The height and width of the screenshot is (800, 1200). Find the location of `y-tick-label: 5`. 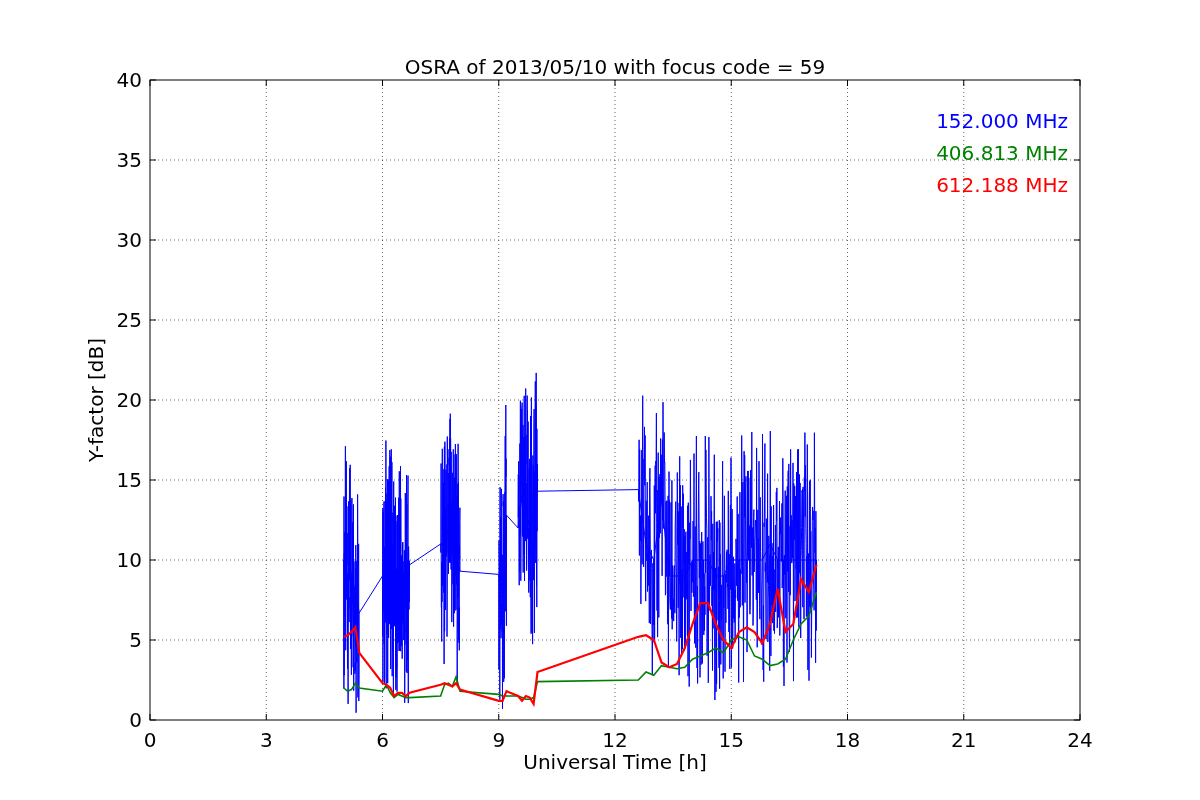

y-tick-label: 5 is located at coordinates (135, 640).